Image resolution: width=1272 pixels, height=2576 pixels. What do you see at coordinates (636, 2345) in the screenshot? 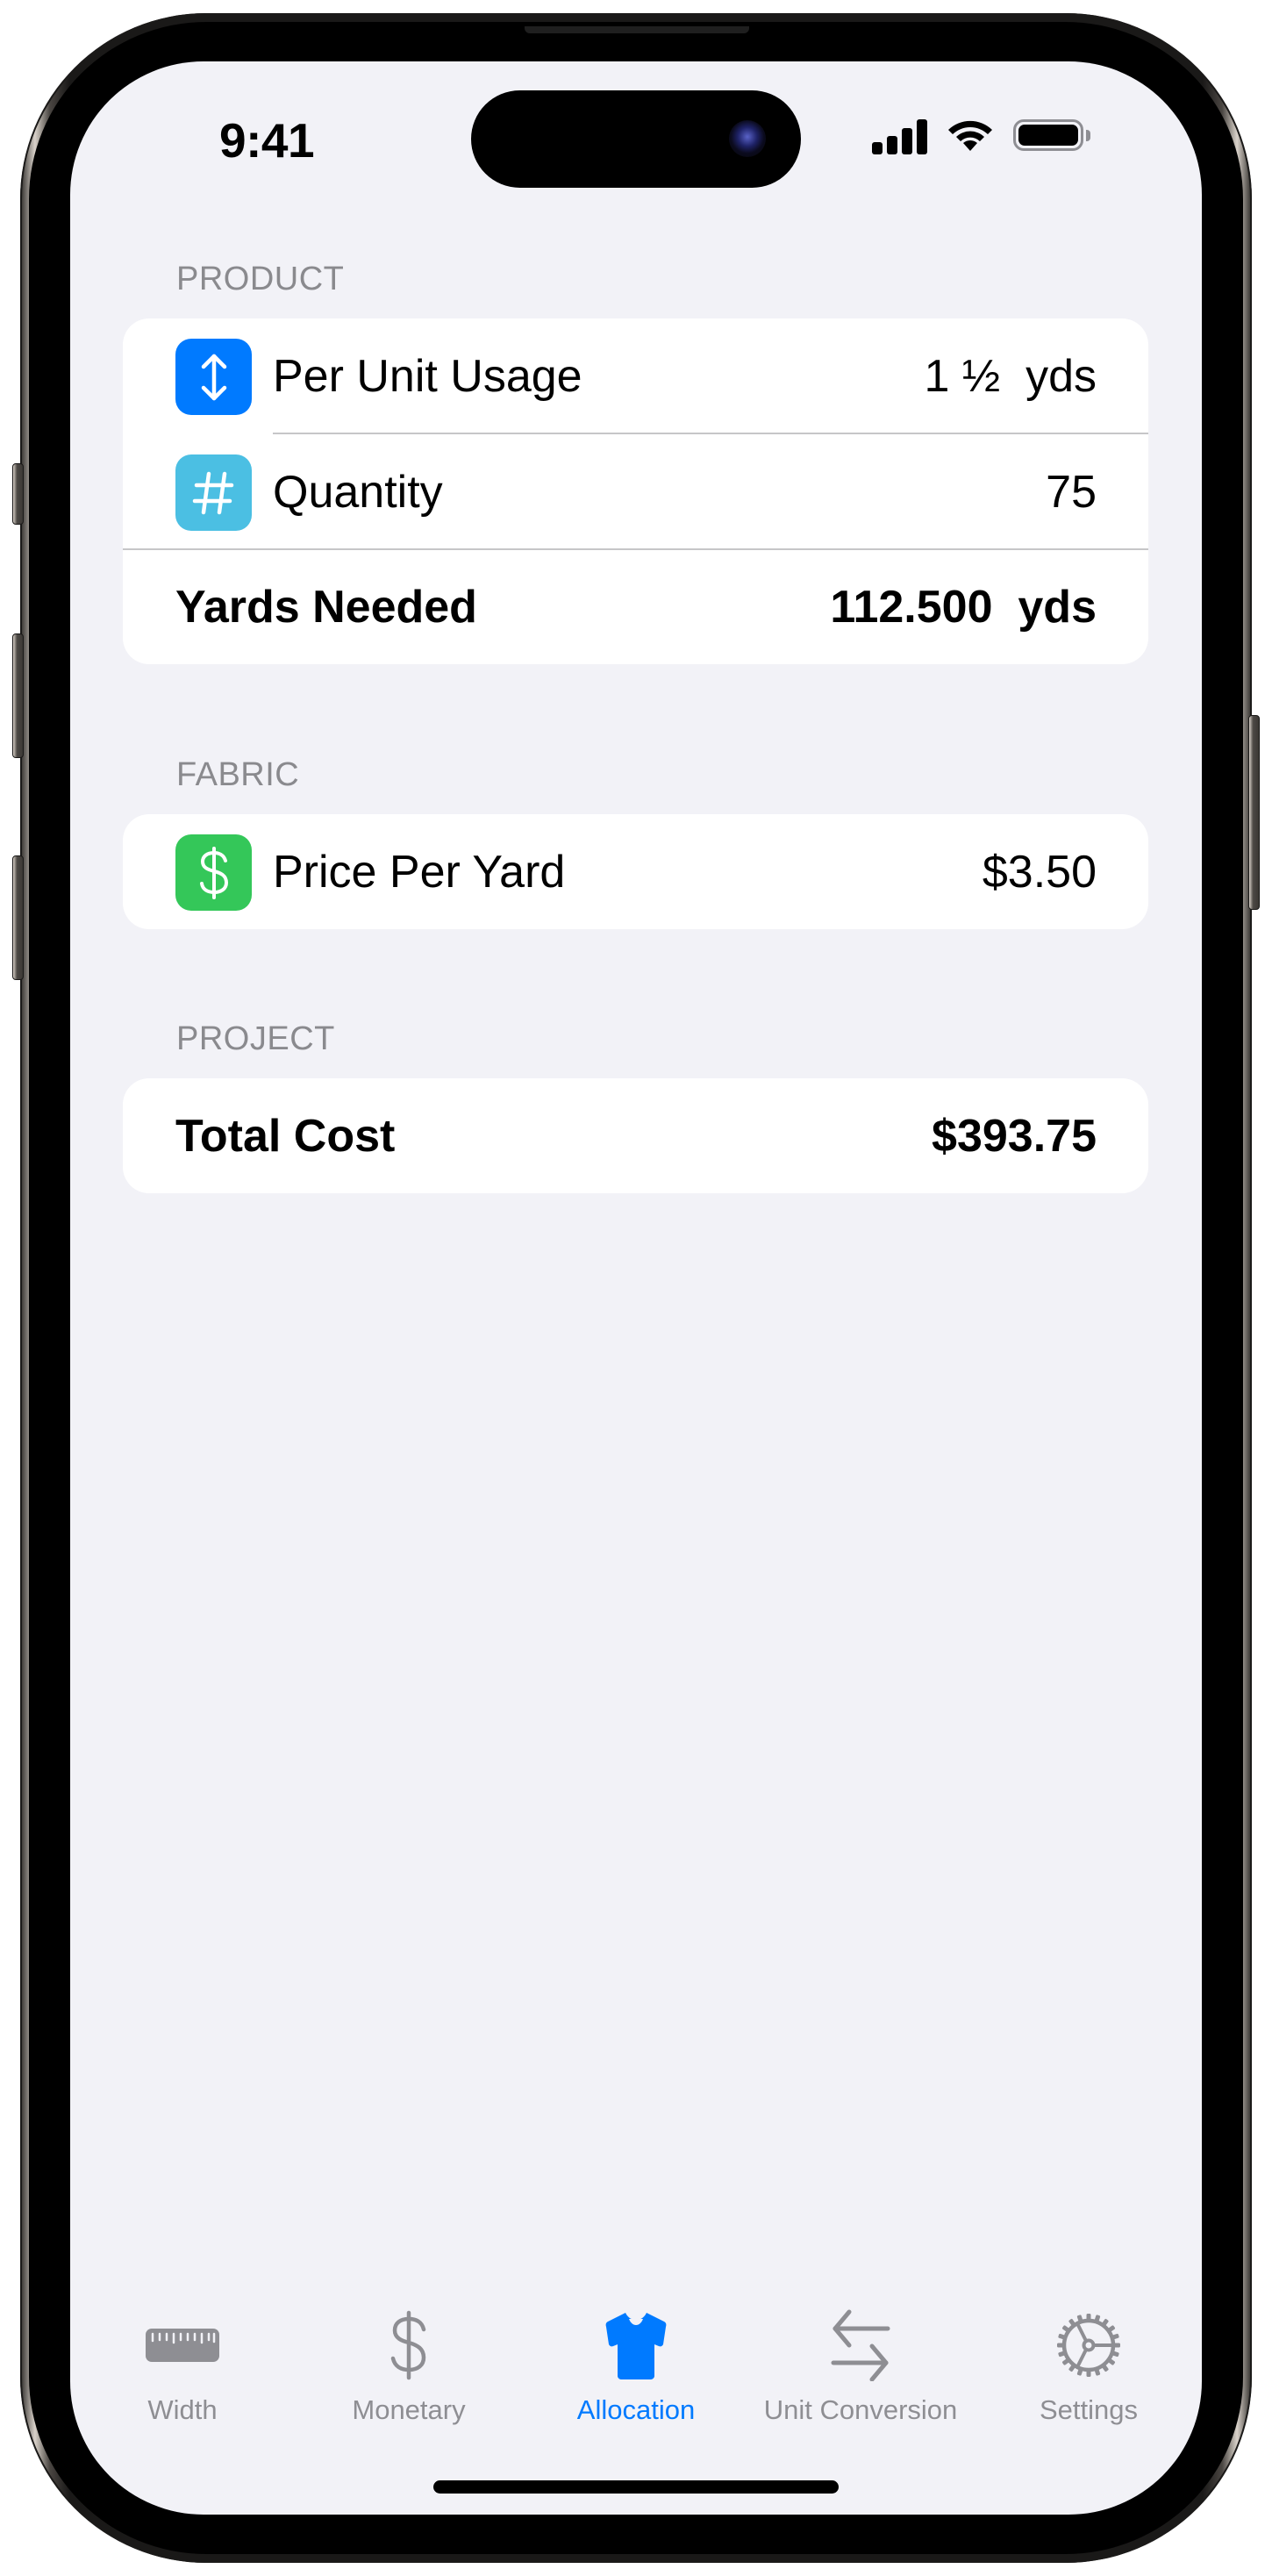
I see `tshirt-icon` at bounding box center [636, 2345].